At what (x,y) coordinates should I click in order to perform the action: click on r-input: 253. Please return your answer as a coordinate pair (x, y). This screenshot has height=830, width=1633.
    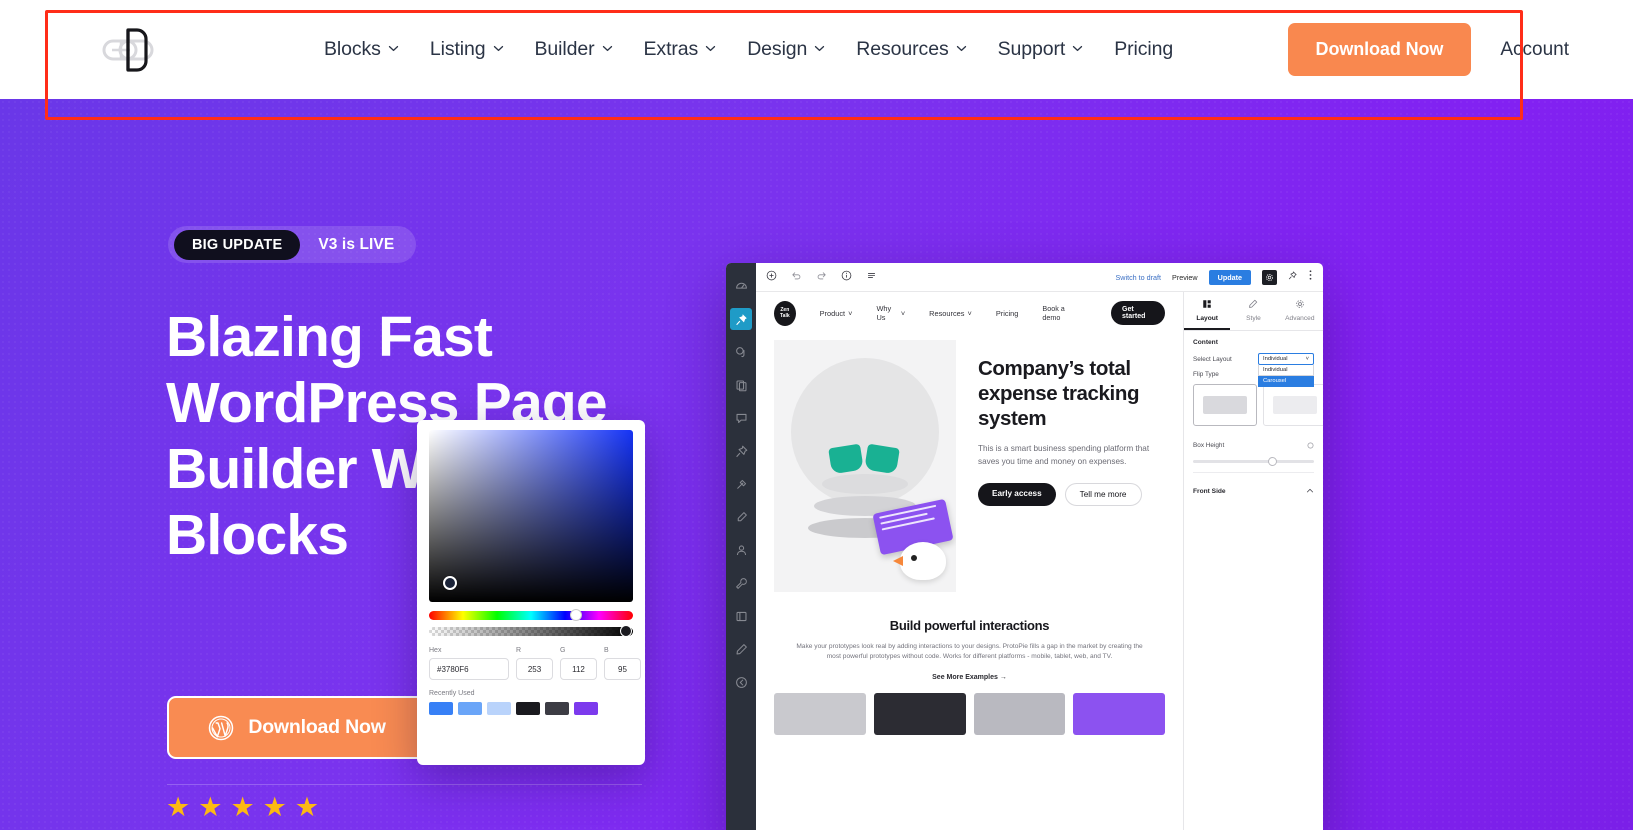
    Looking at the image, I should click on (534, 669).